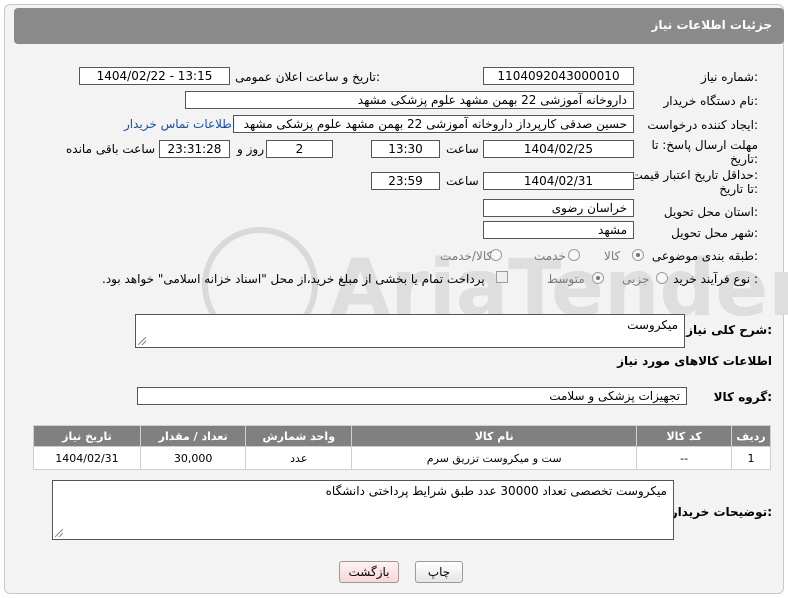  What do you see at coordinates (299, 149) in the screenshot?
I see `reply-days-field: 2` at bounding box center [299, 149].